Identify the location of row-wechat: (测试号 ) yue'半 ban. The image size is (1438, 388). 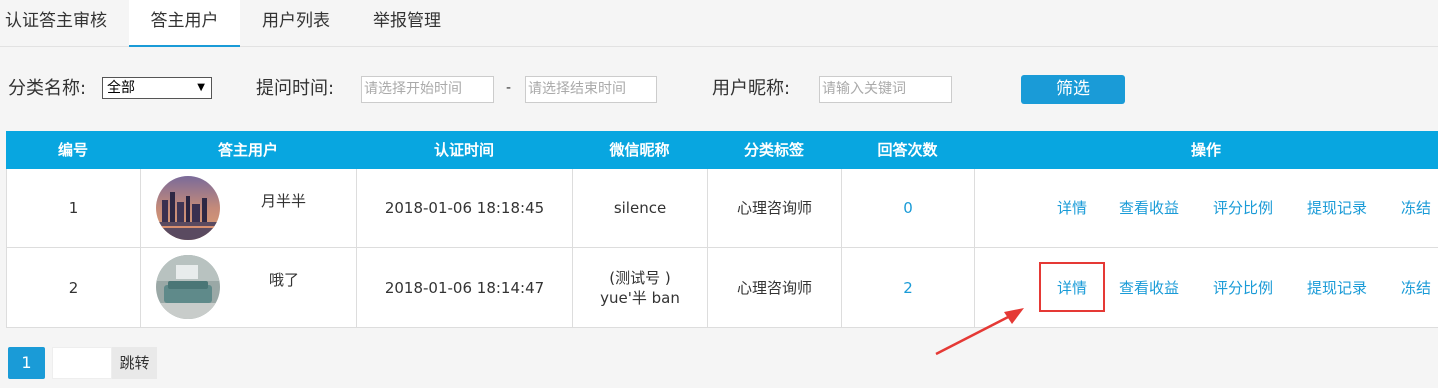
(640, 287).